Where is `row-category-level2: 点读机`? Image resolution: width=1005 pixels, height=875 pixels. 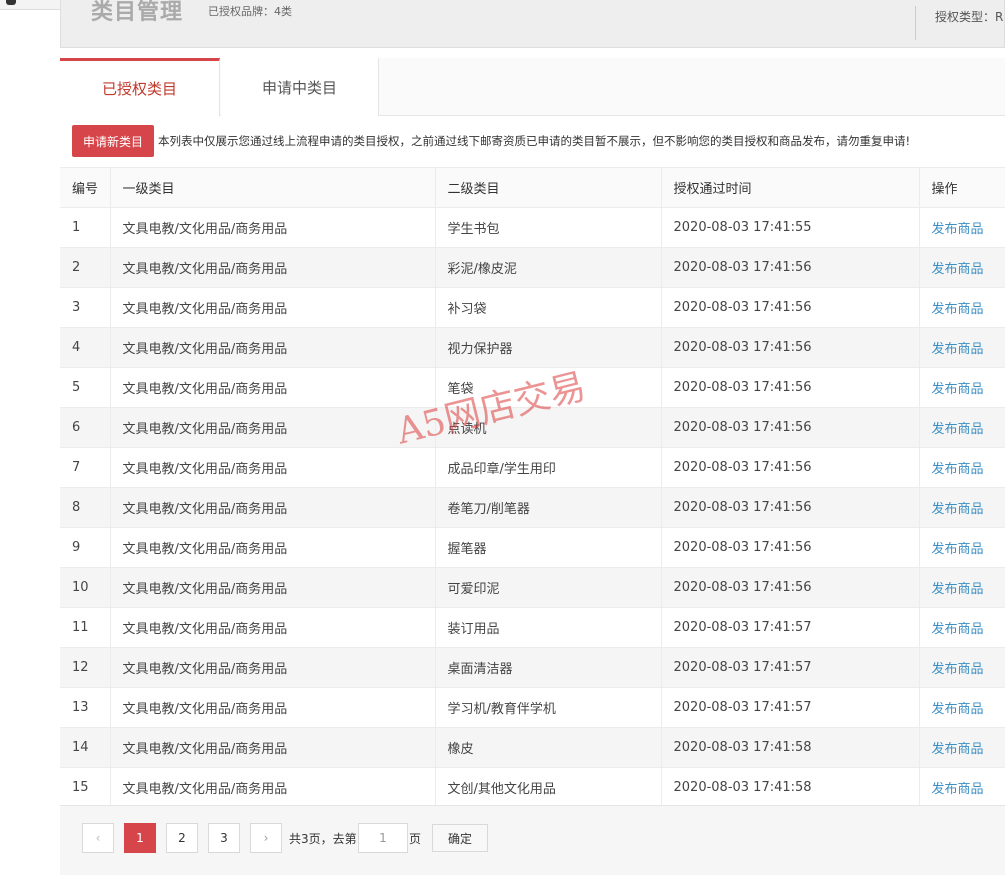
row-category-level2: 点读机 is located at coordinates (467, 429).